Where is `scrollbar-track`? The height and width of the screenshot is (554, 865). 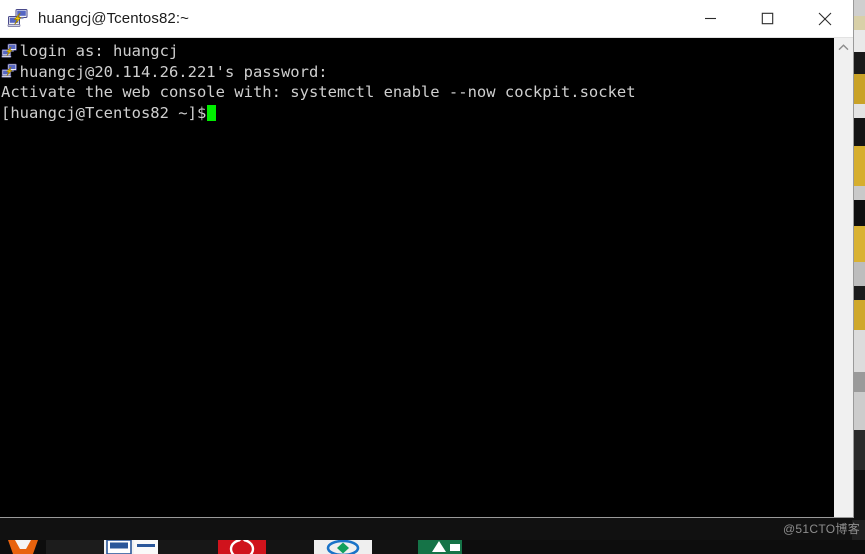
scrollbar-track is located at coordinates (843, 277).